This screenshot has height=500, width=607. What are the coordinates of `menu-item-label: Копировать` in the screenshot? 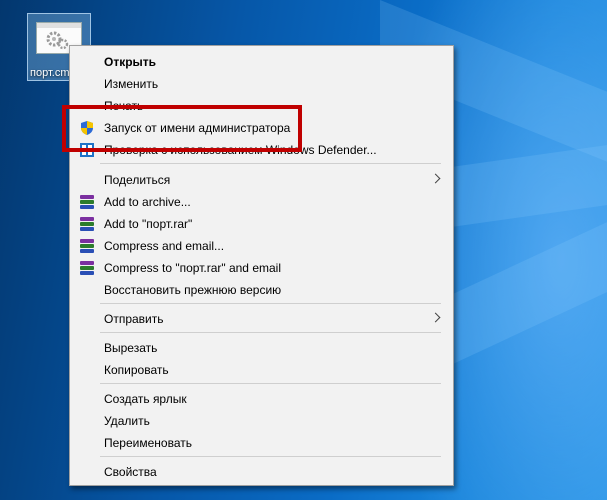 It's located at (136, 370).